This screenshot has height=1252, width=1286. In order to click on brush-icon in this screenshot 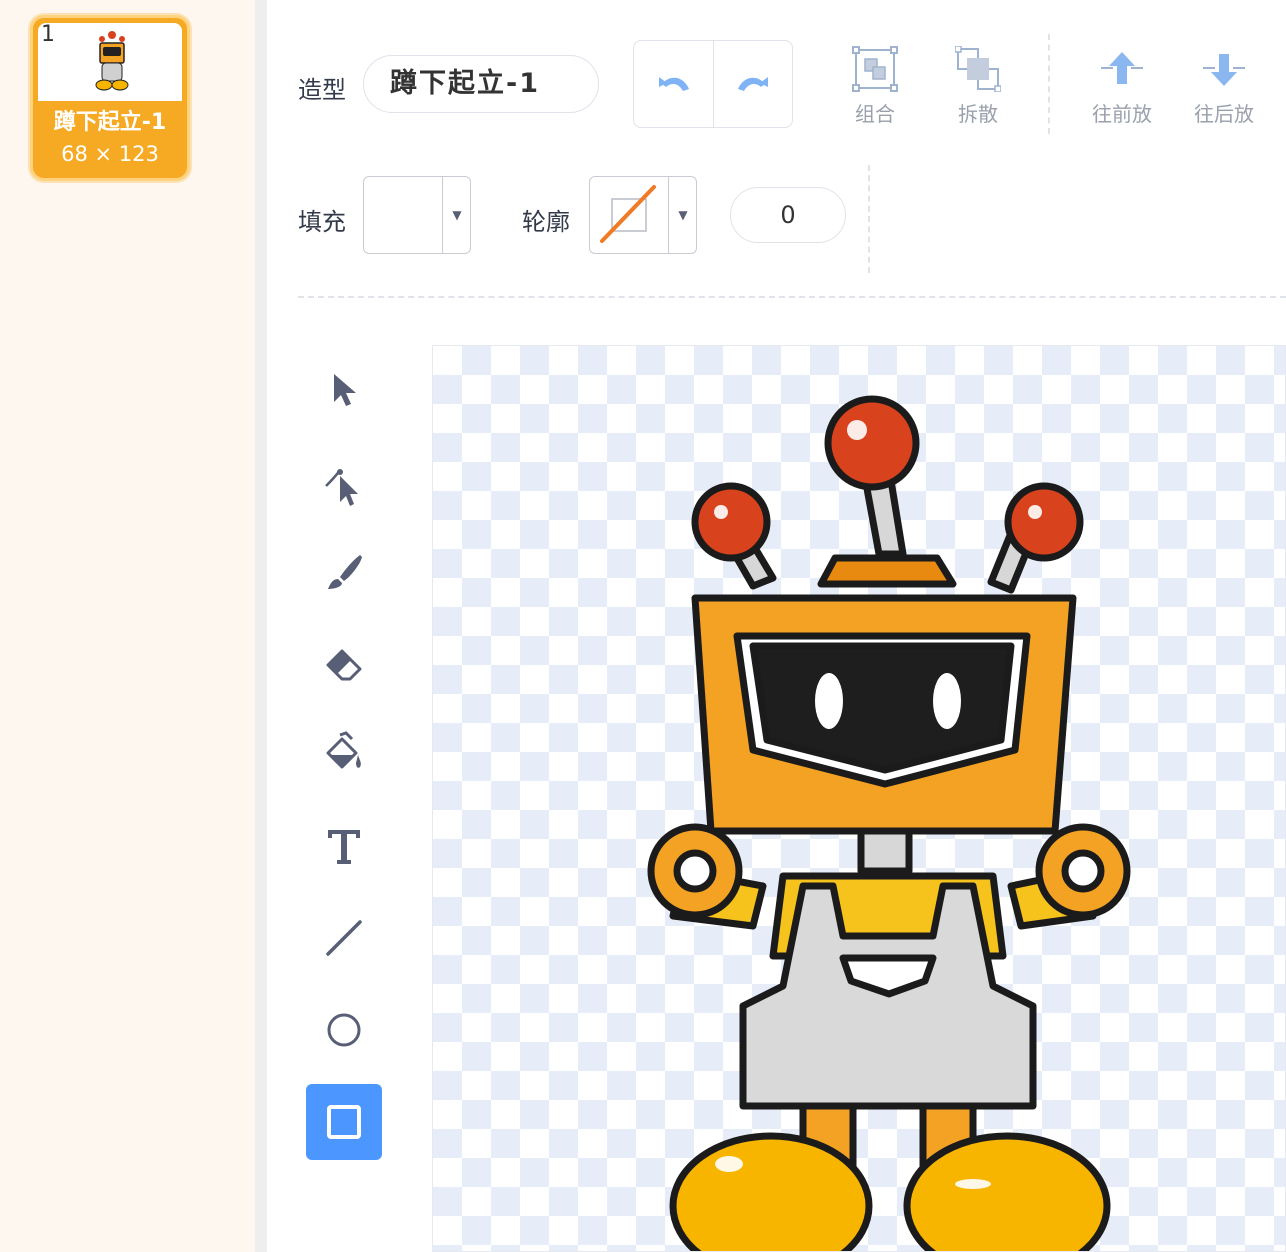, I will do `click(345, 572)`.